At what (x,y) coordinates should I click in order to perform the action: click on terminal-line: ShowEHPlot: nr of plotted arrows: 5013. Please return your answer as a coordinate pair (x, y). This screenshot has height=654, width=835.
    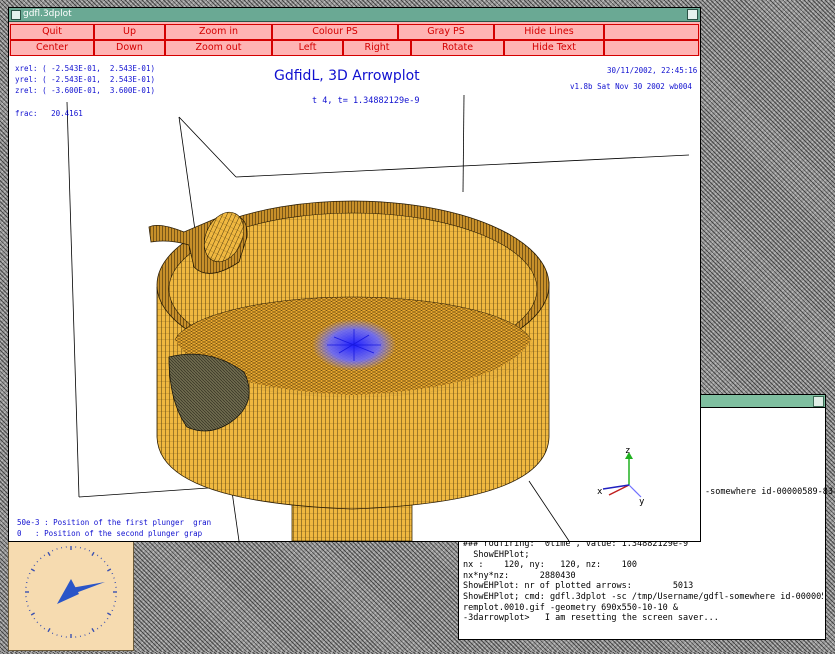
    Looking at the image, I should click on (643, 586).